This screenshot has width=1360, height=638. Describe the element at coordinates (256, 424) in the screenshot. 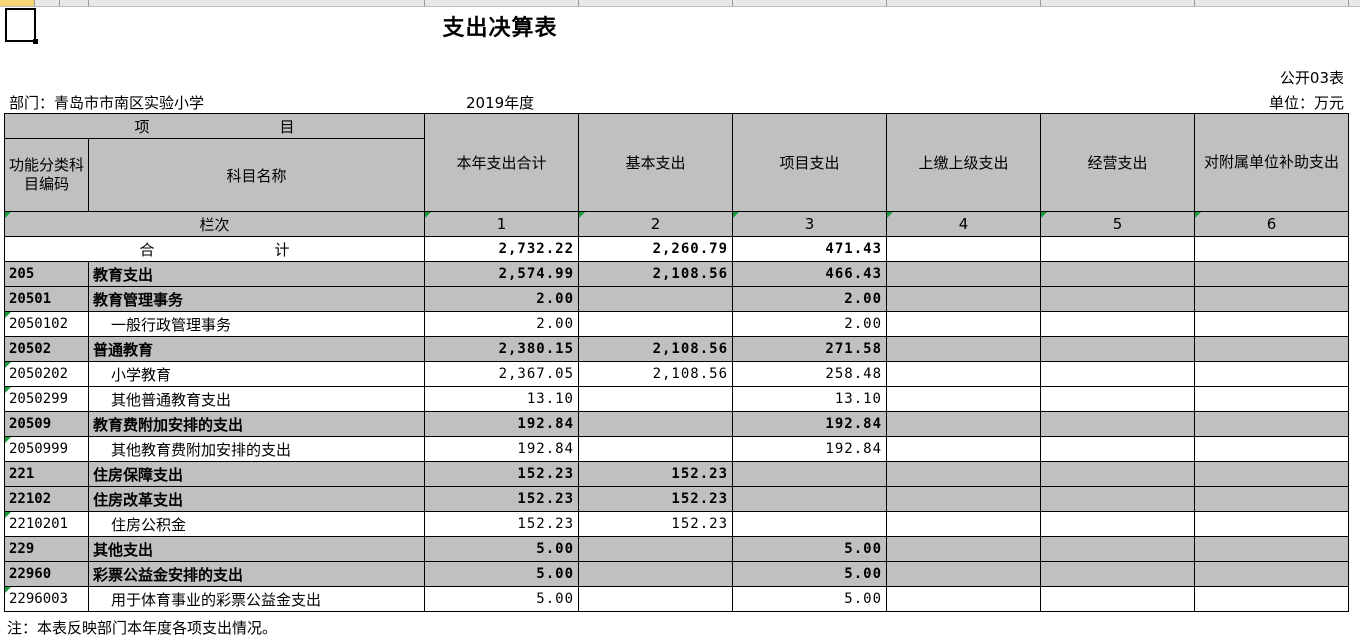

I see `row-name-cell: 教育费附加安排的支出` at that location.